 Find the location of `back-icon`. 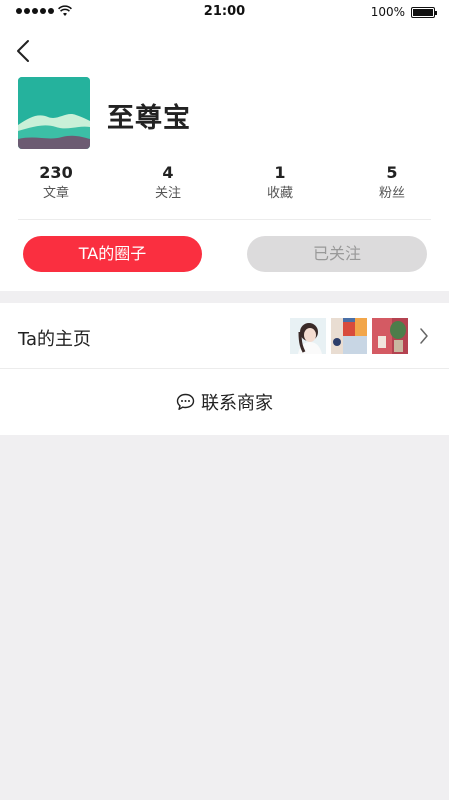

back-icon is located at coordinates (23, 51).